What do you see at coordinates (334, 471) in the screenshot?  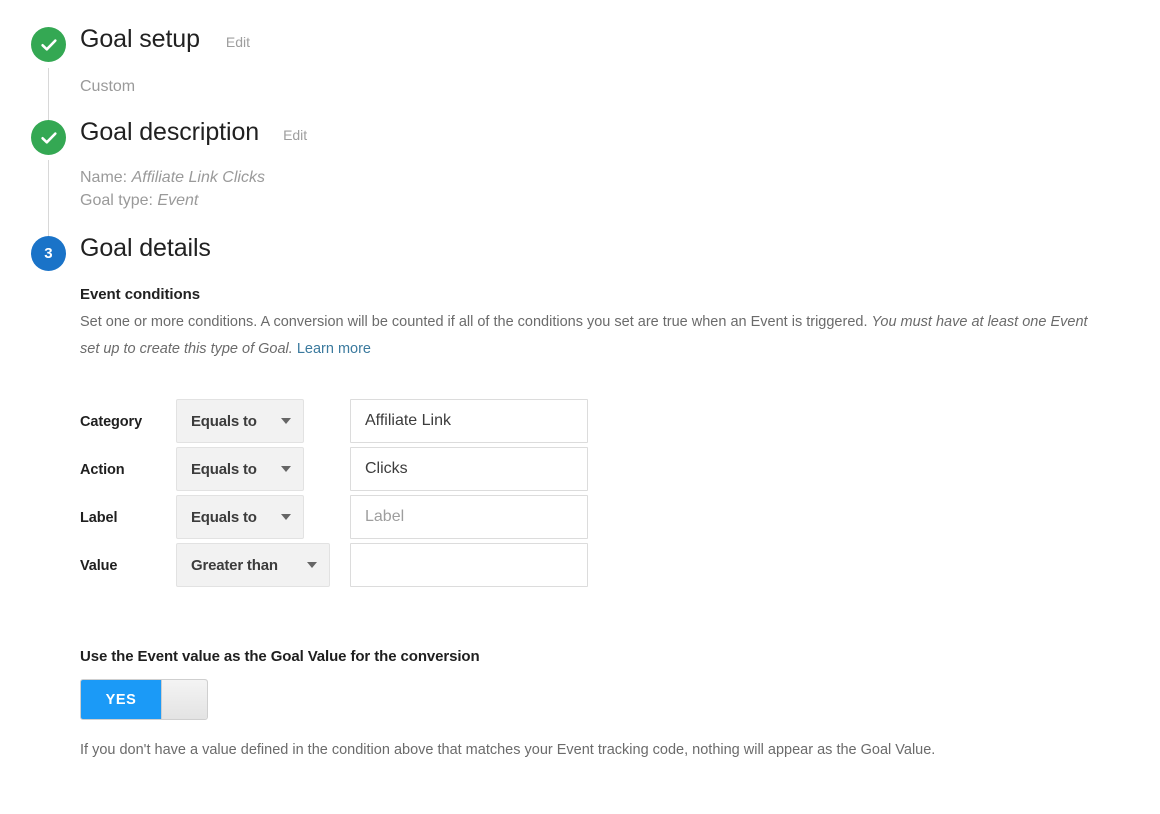 I see `condition-row-action: Action Equals to` at bounding box center [334, 471].